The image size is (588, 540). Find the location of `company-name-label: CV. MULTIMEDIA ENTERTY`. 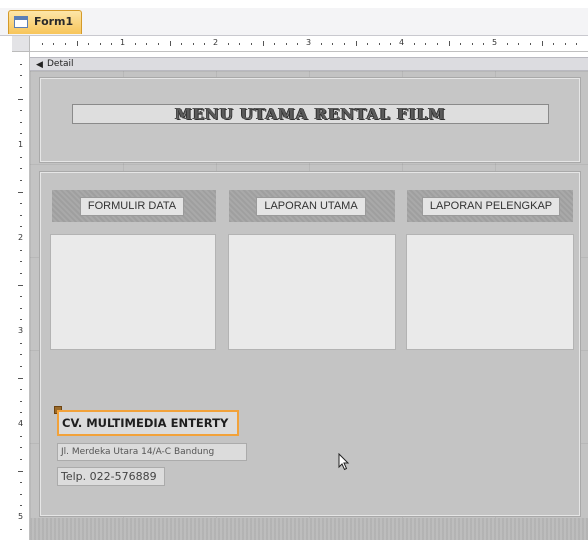

company-name-label: CV. MULTIMEDIA ENTERTY is located at coordinates (148, 423).